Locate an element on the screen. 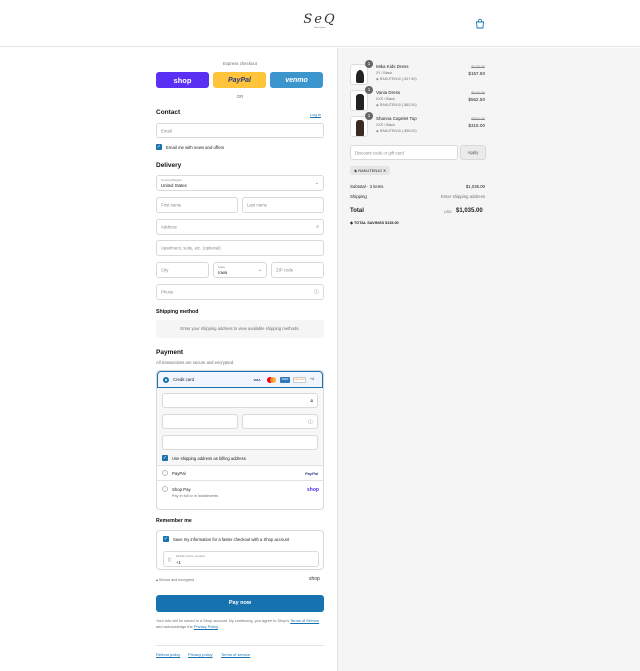 This screenshot has width=640, height=671. state-select: State Iowa ⌄ is located at coordinates (240, 270).